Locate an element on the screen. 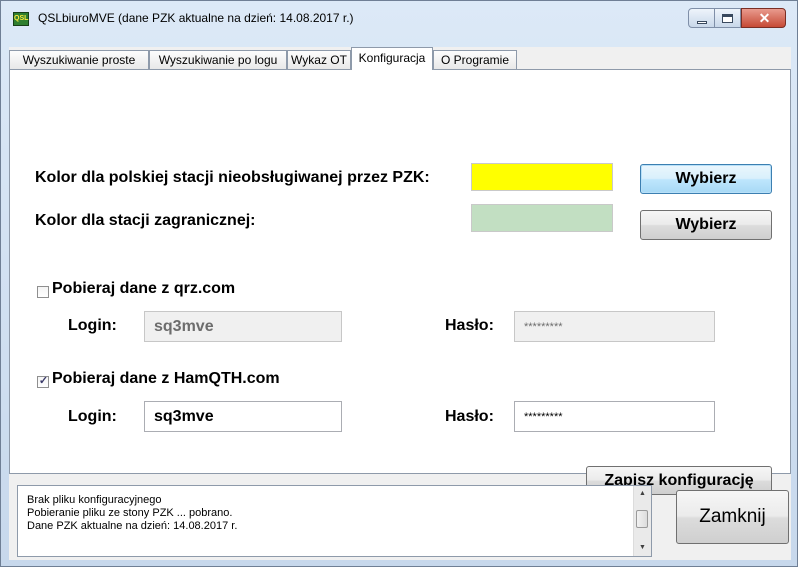 This screenshot has width=798, height=567. hamqth-checkbox-label: Pobieraj dane z HamQTH.com is located at coordinates (166, 378).